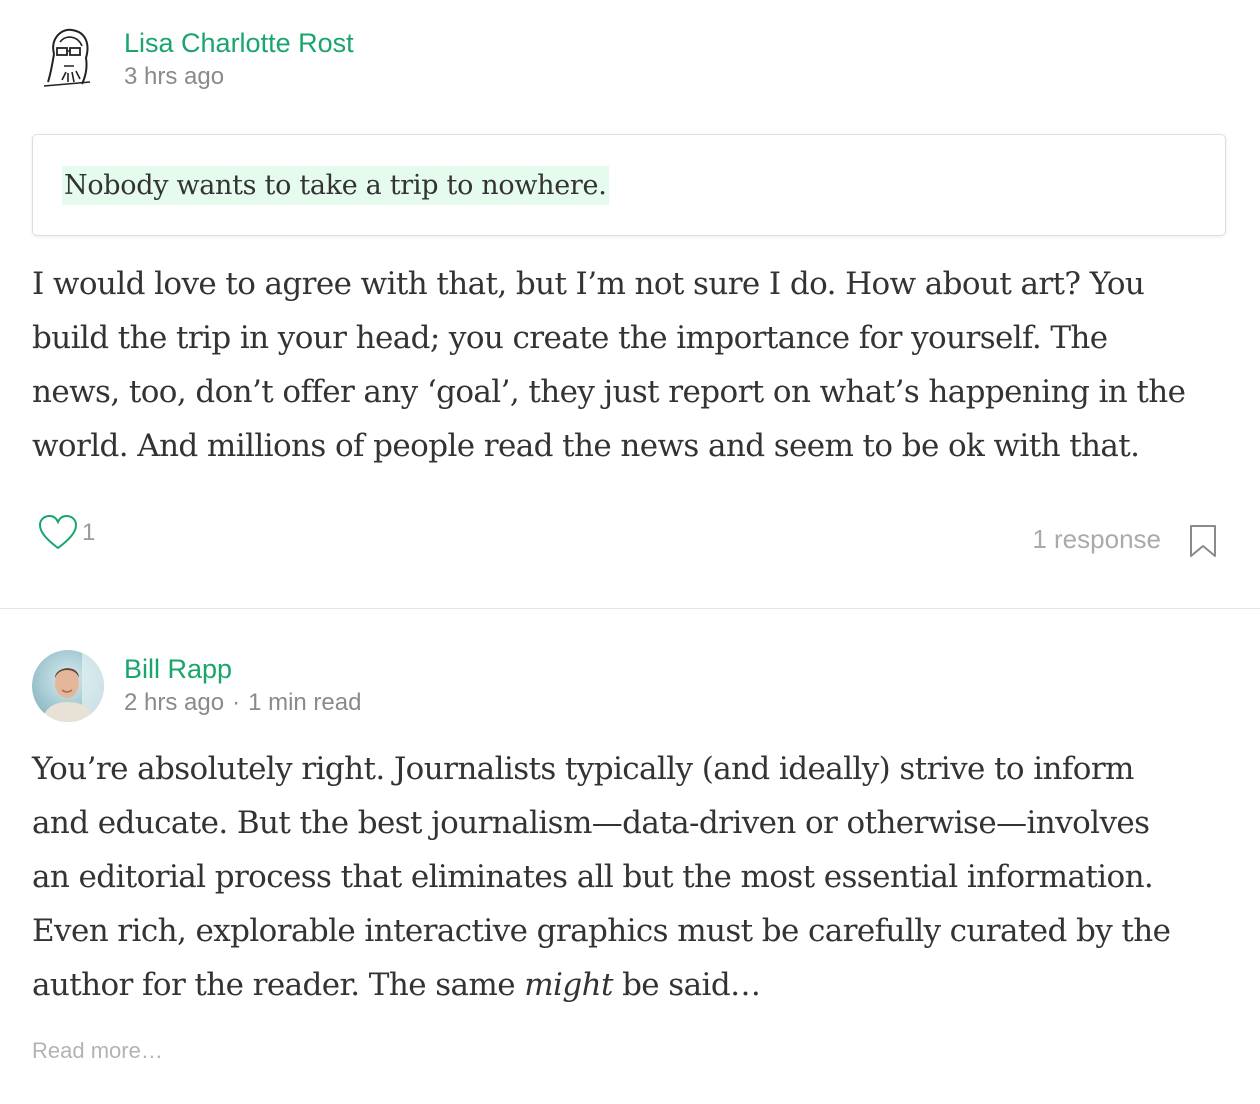 The width and height of the screenshot is (1260, 1104). Describe the element at coordinates (630, 608) in the screenshot. I see `divider` at that location.